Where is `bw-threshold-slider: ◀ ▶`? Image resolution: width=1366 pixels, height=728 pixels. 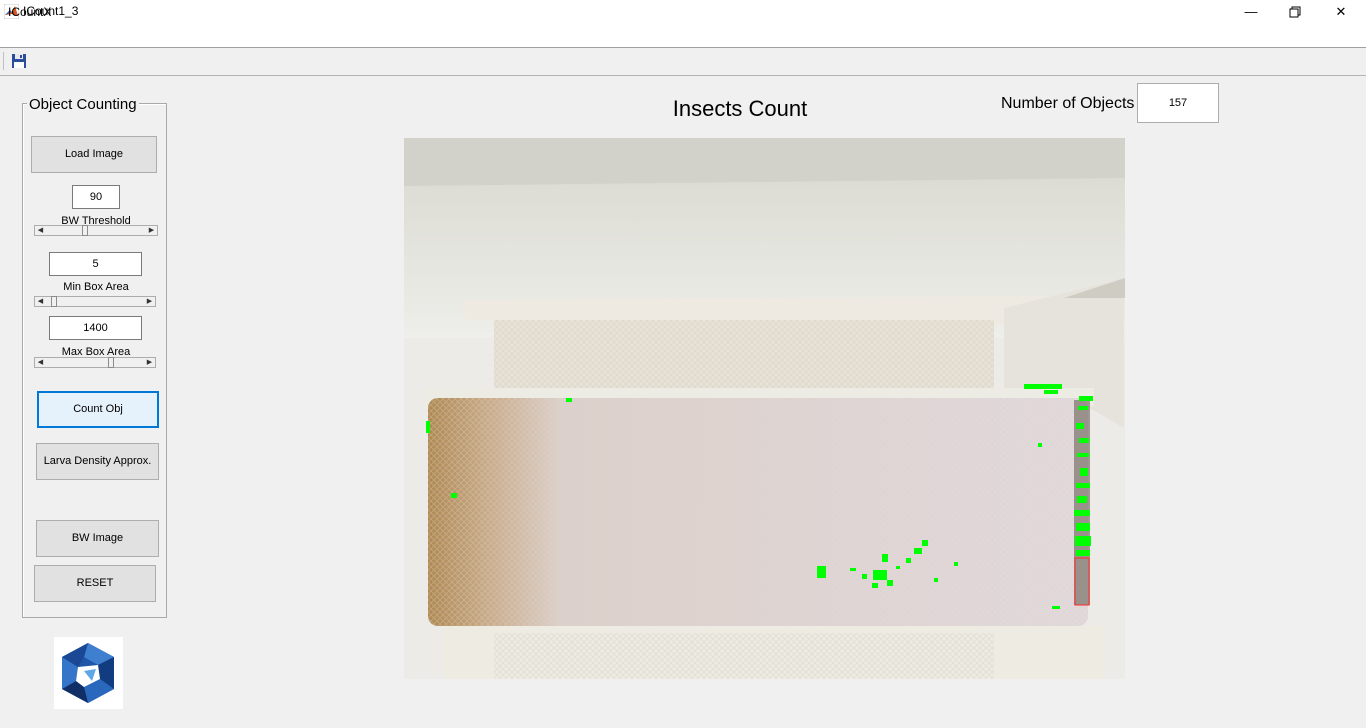
bw-threshold-slider: ◀ ▶ is located at coordinates (96, 230).